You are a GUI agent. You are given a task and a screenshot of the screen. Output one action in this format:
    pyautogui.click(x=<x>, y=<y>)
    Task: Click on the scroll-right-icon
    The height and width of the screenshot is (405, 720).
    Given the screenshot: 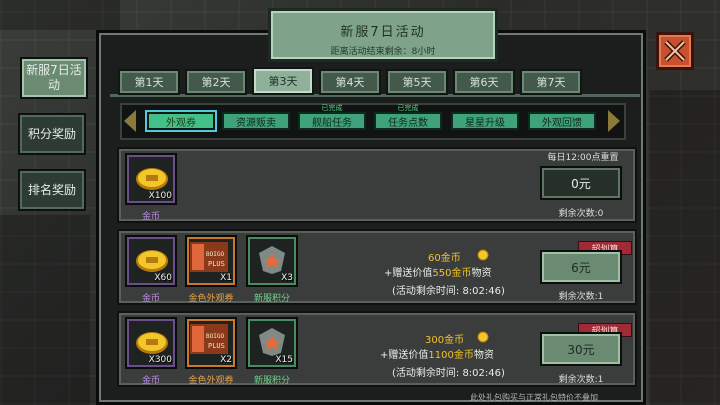 What is the action you would take?
    pyautogui.click(x=614, y=121)
    